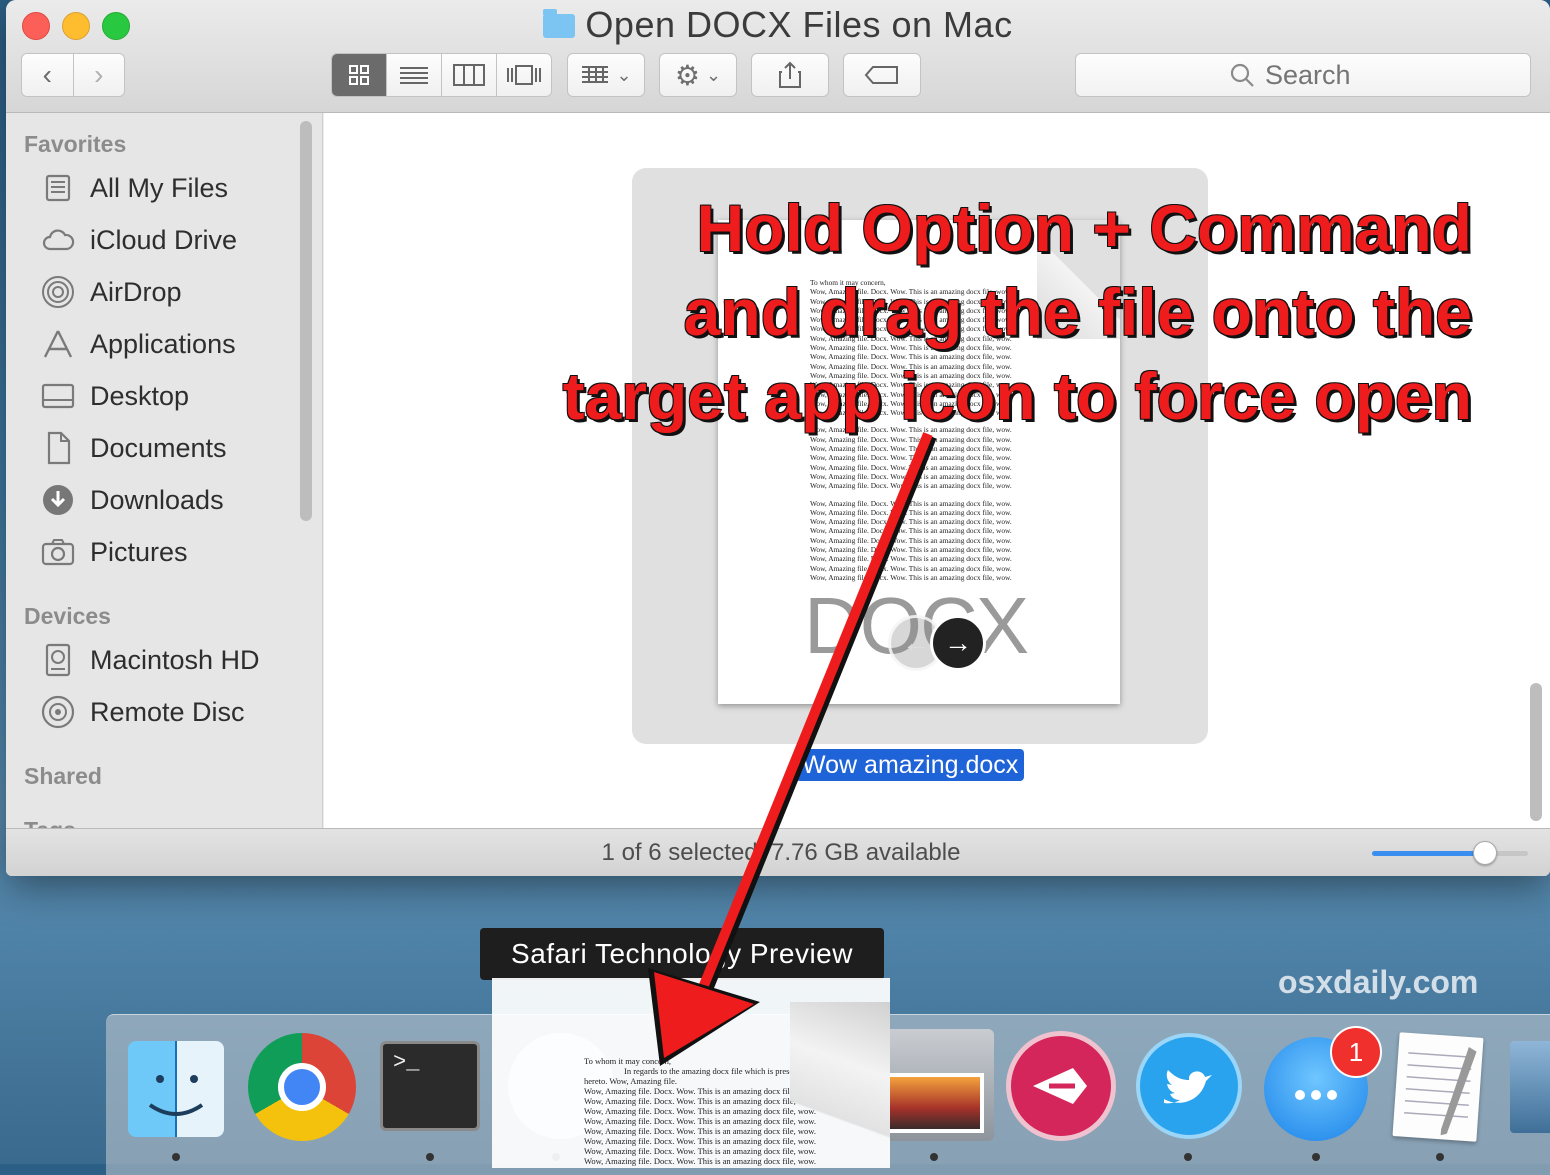 This screenshot has height=1175, width=1550. What do you see at coordinates (58, 240) in the screenshot?
I see `cloud-icon` at bounding box center [58, 240].